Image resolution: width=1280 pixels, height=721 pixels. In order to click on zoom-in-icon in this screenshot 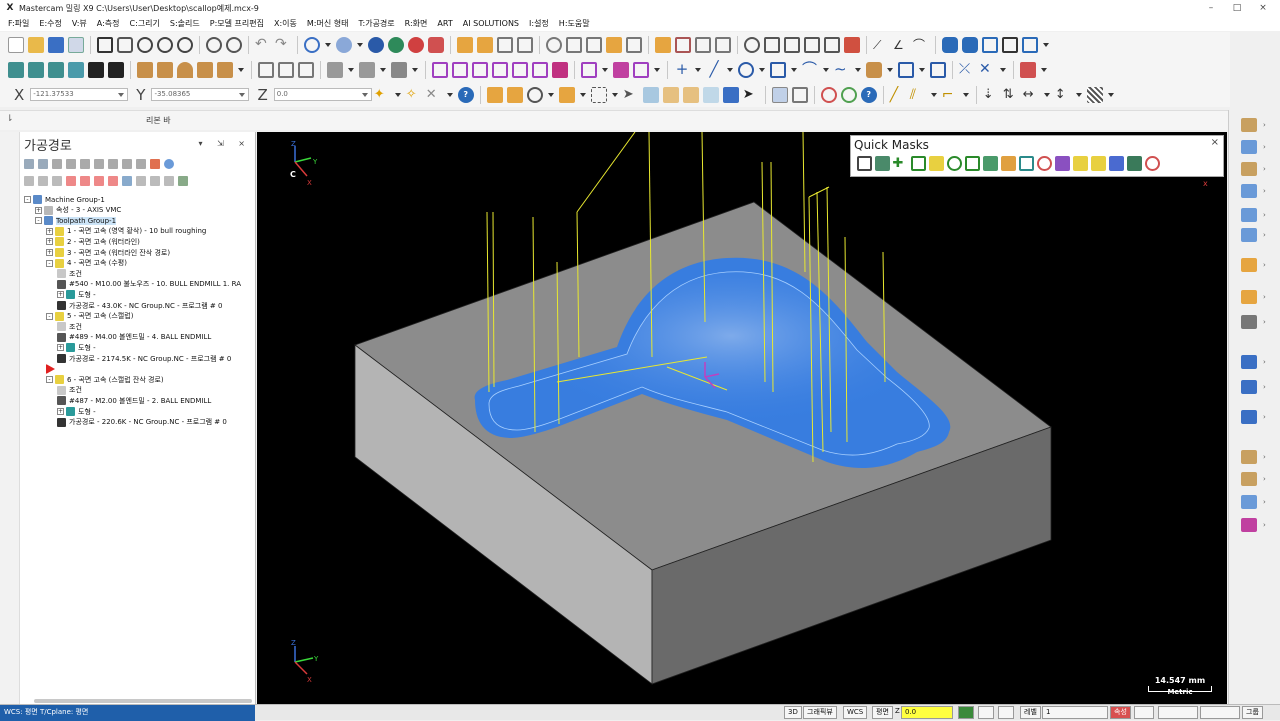, I will do `click(165, 44)`.